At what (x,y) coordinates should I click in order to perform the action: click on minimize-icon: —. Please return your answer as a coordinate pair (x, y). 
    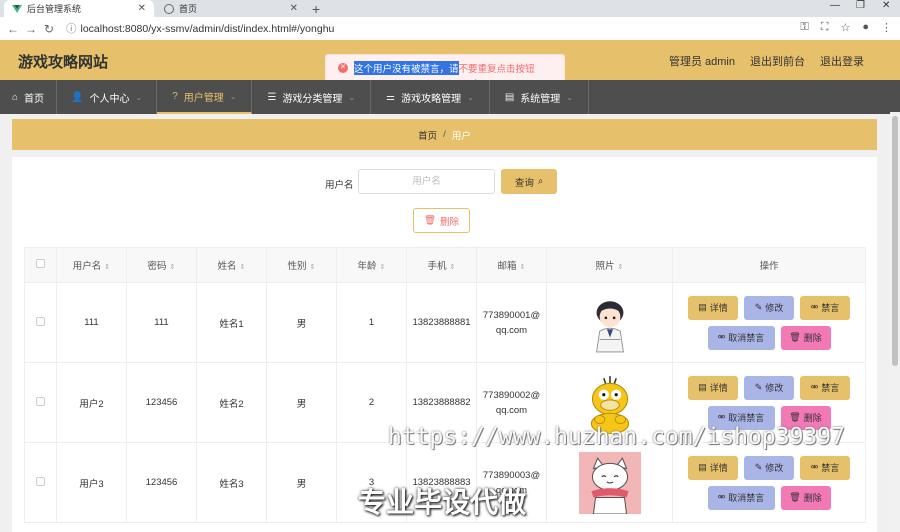
    Looking at the image, I should click on (835, 5).